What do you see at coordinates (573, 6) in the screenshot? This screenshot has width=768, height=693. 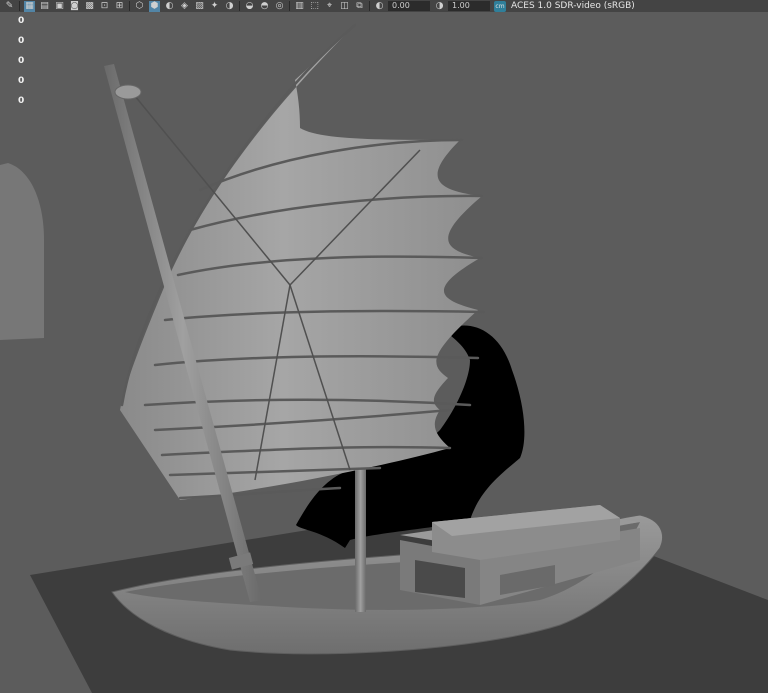 I see `color-space-label: ACES 1.0 SDR-video (sRGB)` at bounding box center [573, 6].